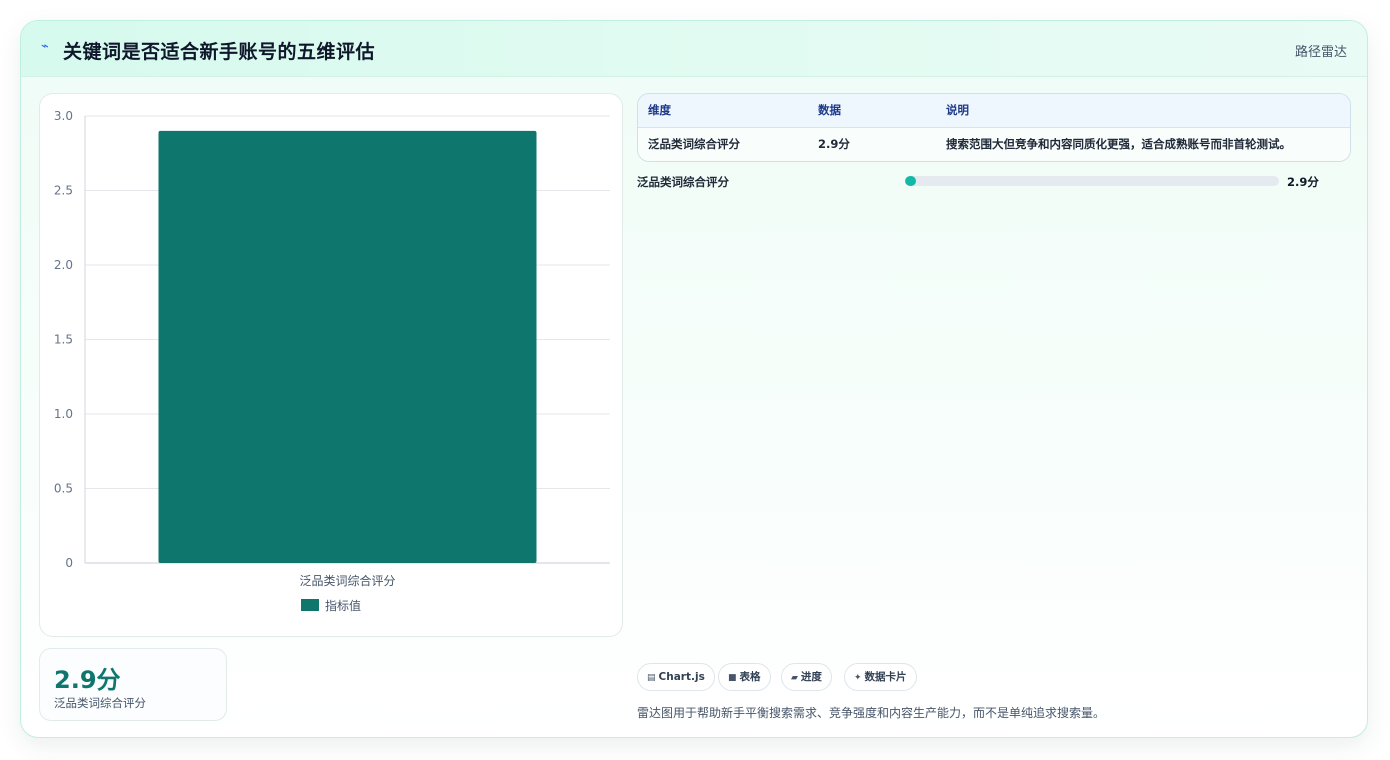 The height and width of the screenshot is (760, 1390). What do you see at coordinates (858, 678) in the screenshot?
I see `sparkle-icon: ✦` at bounding box center [858, 678].